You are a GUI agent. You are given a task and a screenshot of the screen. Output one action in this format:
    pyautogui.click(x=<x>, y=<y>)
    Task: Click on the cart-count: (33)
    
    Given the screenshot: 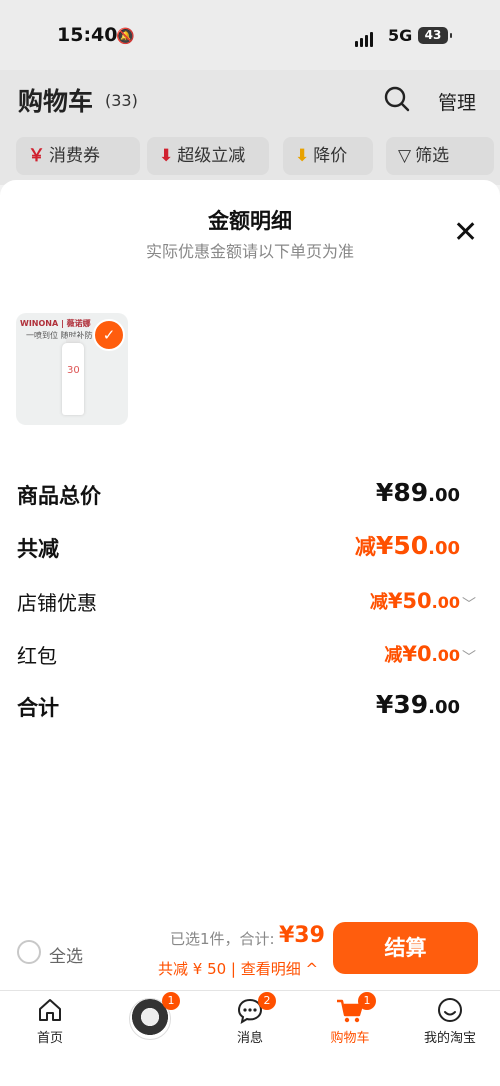 What is the action you would take?
    pyautogui.click(x=121, y=100)
    